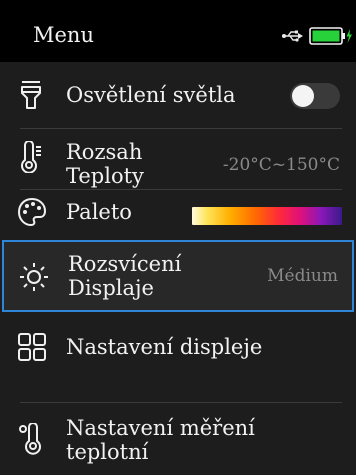  What do you see at coordinates (104, 152) in the screenshot?
I see `temperature-range-label-line1: Rozsah` at bounding box center [104, 152].